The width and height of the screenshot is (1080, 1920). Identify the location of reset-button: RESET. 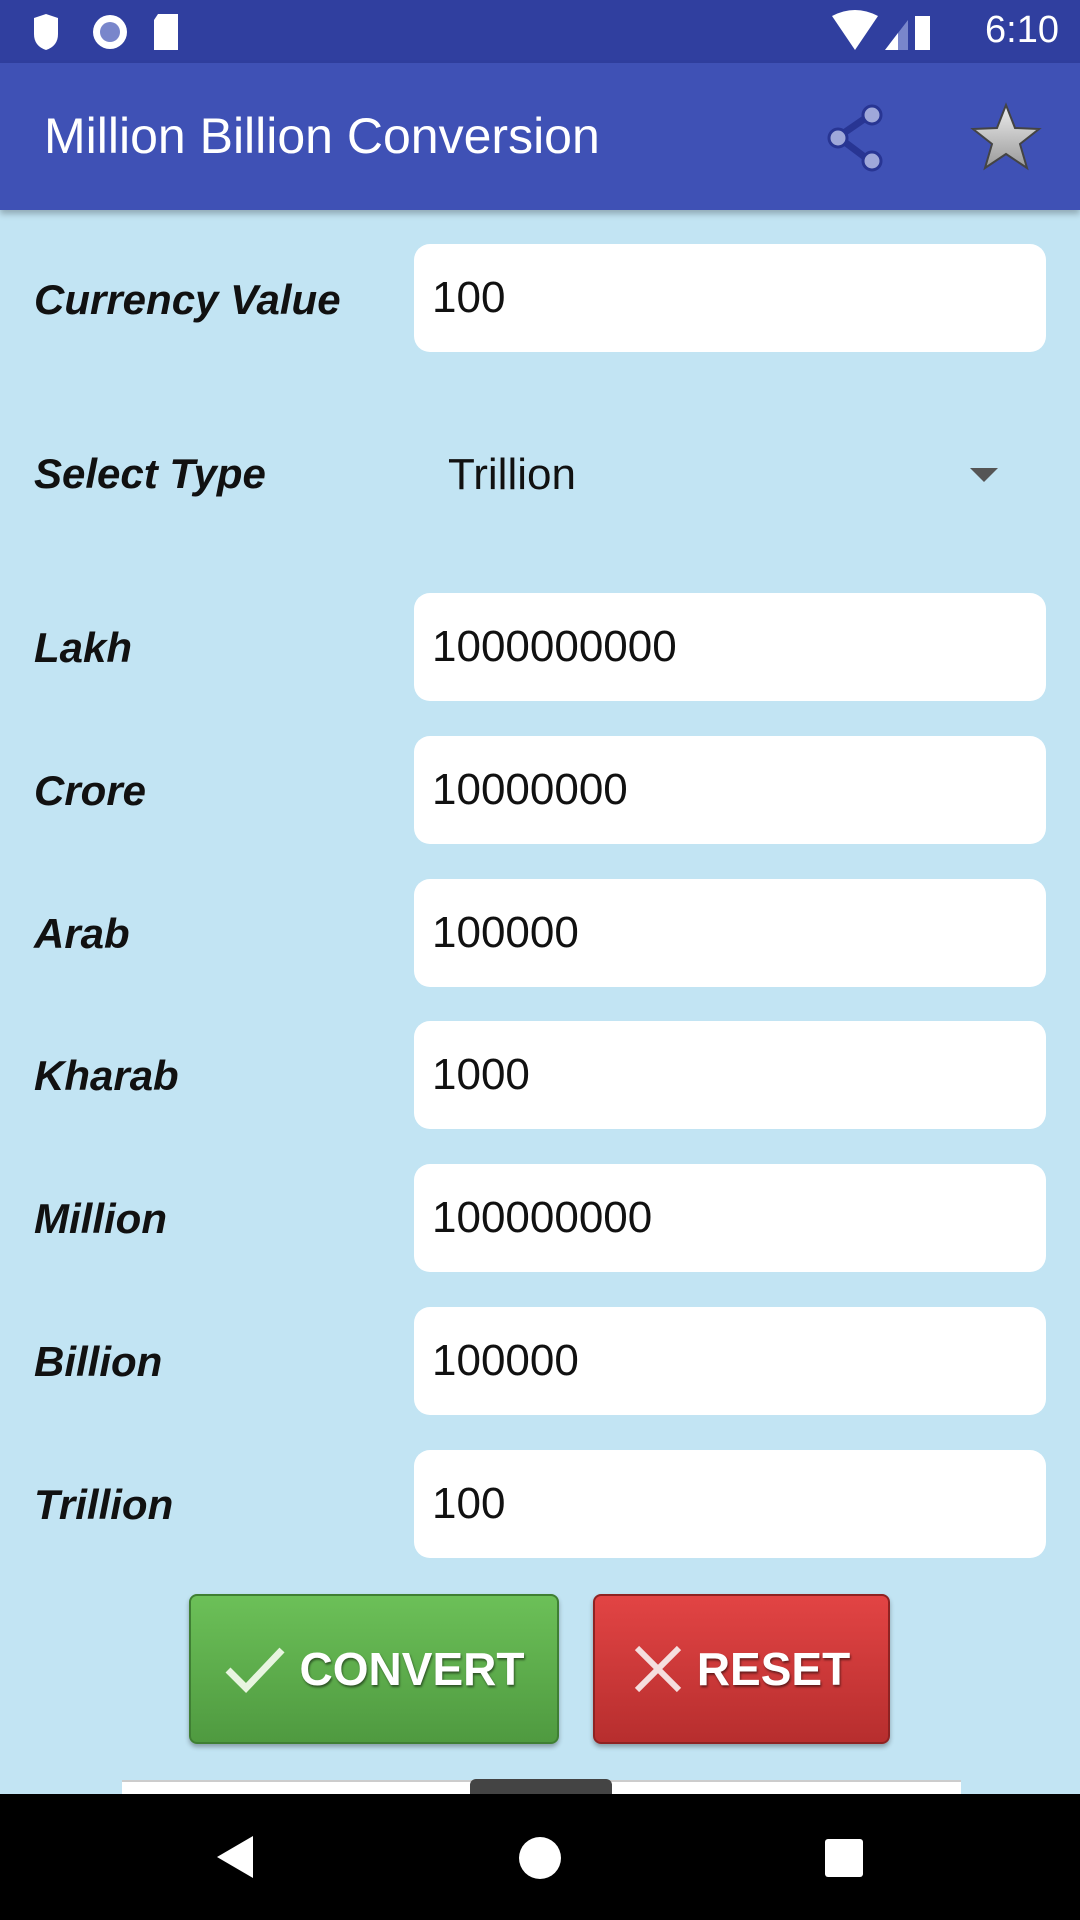
(741, 1669).